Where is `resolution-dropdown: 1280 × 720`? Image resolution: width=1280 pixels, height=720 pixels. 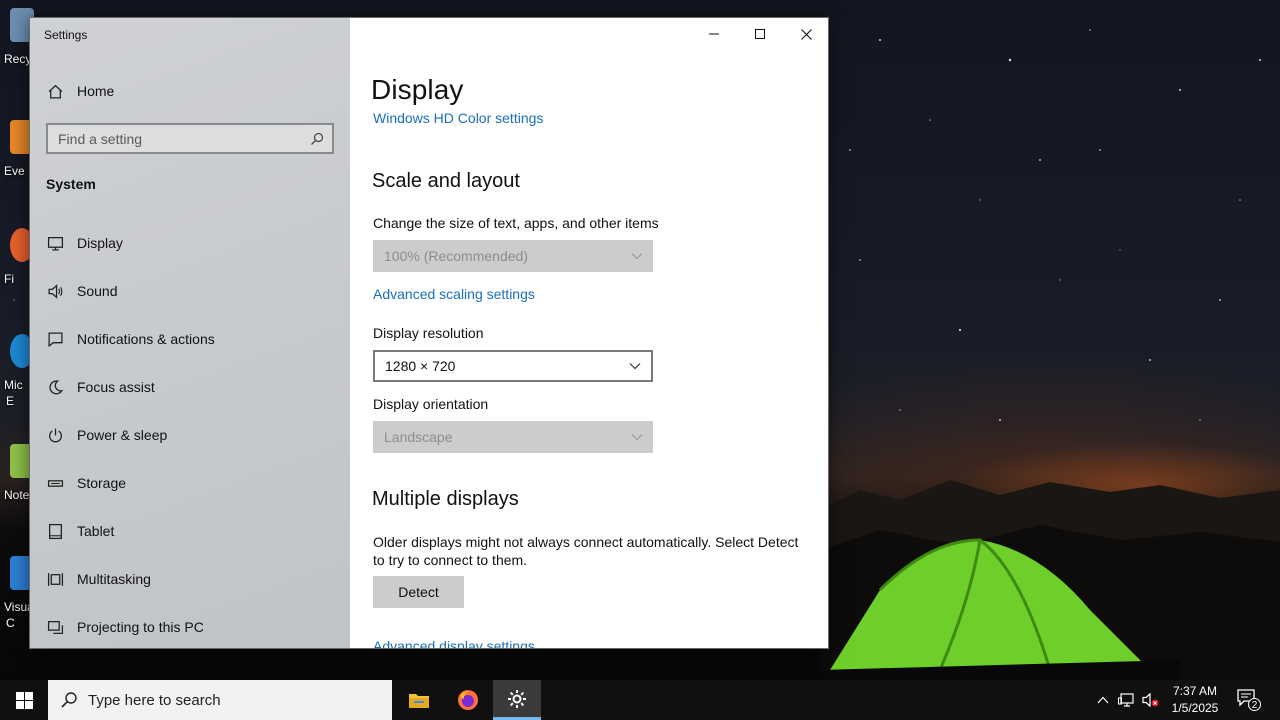
resolution-dropdown: 1280 × 720 is located at coordinates (513, 366).